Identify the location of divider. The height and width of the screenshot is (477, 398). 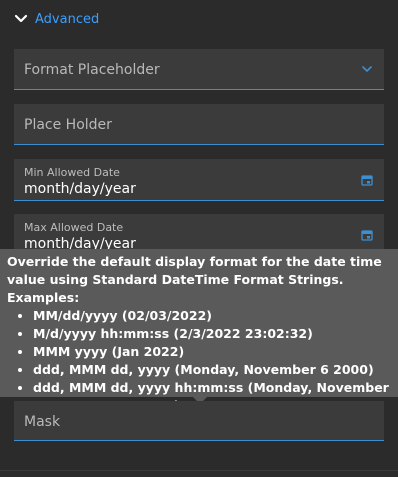
(199, 470).